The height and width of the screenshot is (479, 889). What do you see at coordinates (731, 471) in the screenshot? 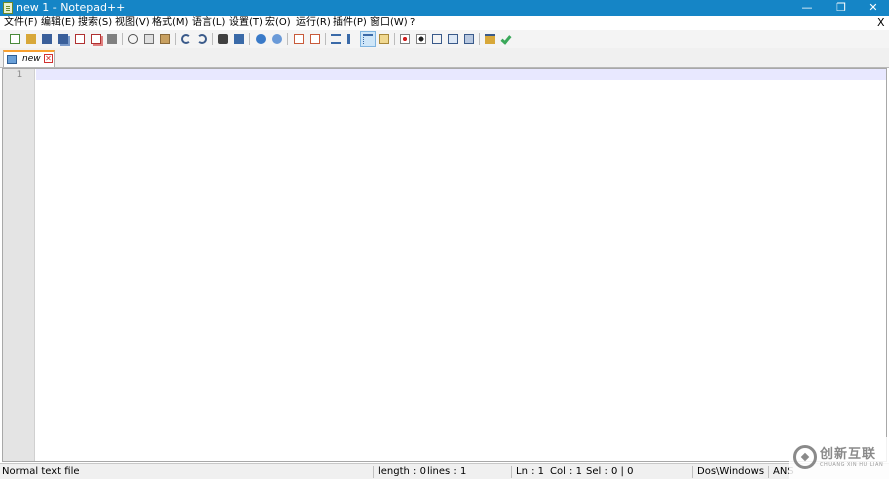
I see `status-eol-format: Dos\Windows` at bounding box center [731, 471].